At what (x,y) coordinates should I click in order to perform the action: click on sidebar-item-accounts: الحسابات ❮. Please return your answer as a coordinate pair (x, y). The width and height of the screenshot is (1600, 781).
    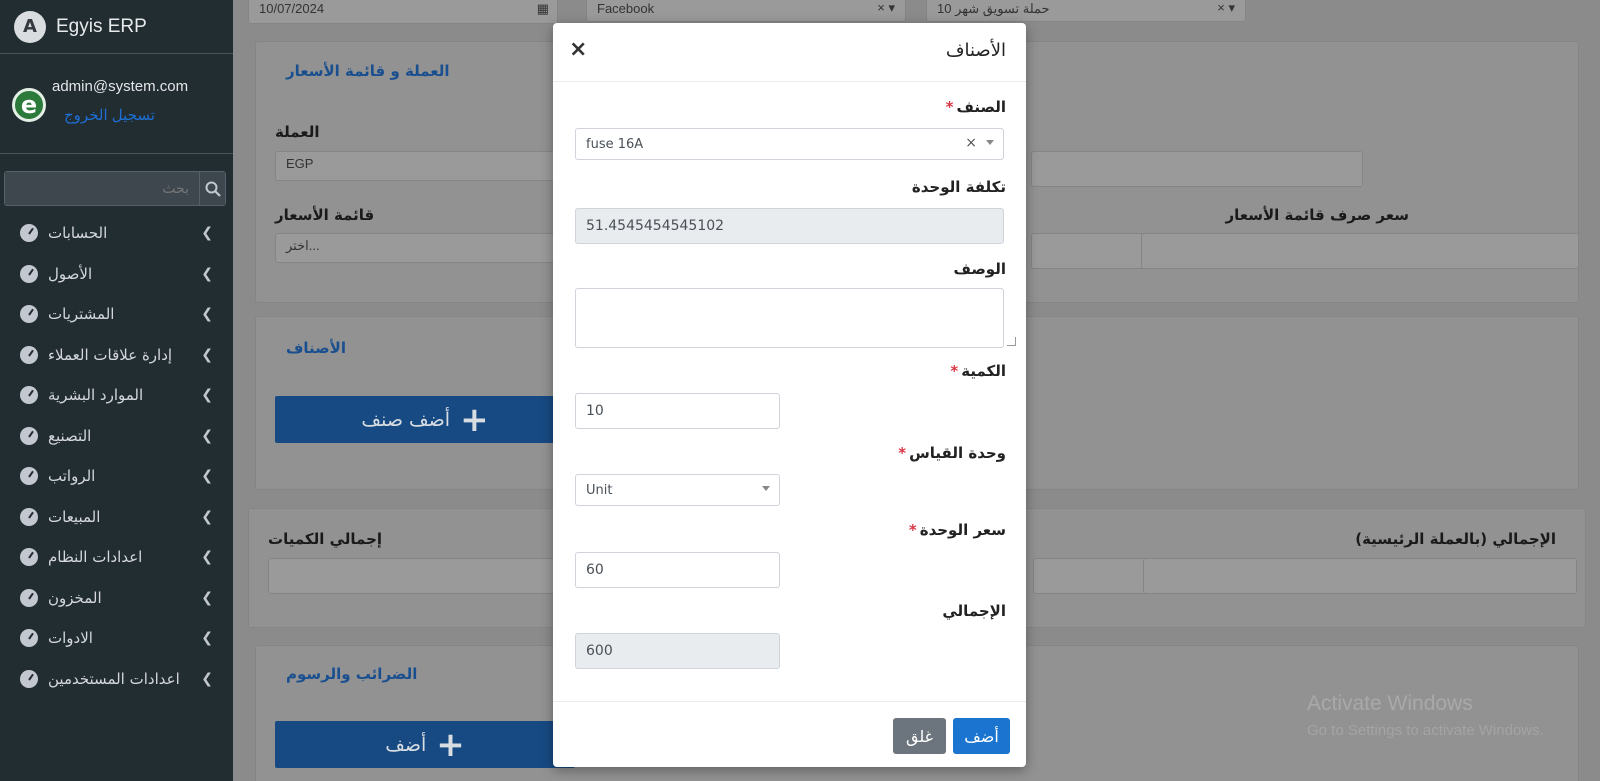
    Looking at the image, I should click on (116, 233).